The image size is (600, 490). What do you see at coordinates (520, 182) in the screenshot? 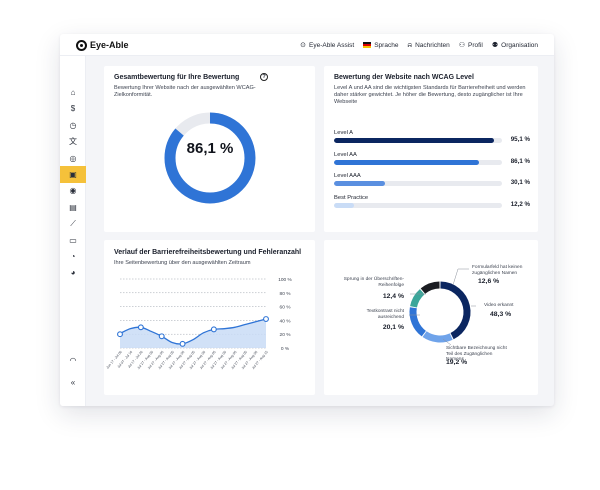
I see `wcag-level-value: 30,1 %` at bounding box center [520, 182].